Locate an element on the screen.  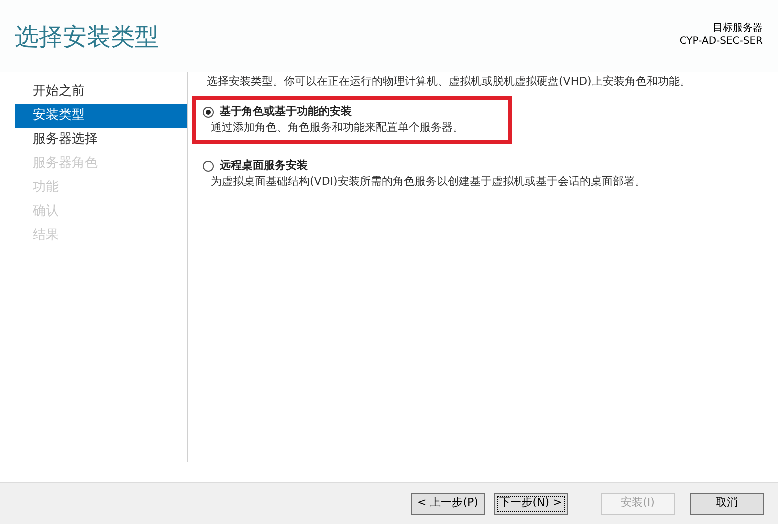
option-description: 通过添加角色、角色服务和功能来配置单个服务器。 is located at coordinates (338, 128).